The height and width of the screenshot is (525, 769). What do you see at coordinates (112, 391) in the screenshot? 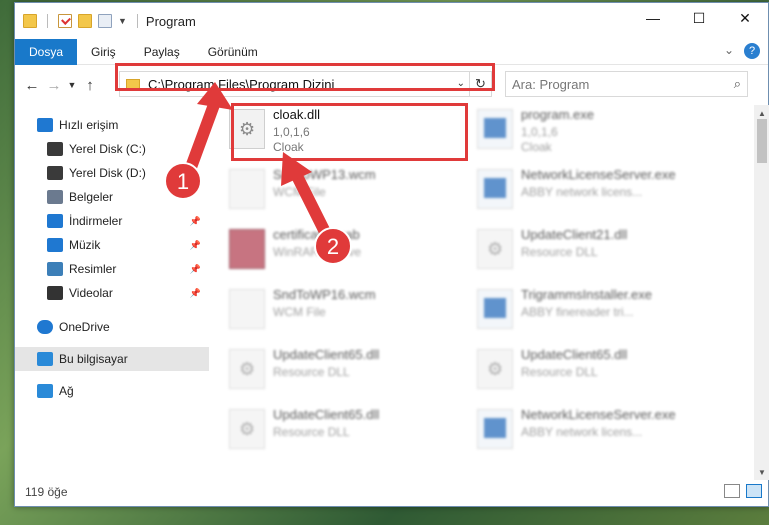
I see `sidebar-item-network: Ağ` at bounding box center [112, 391].